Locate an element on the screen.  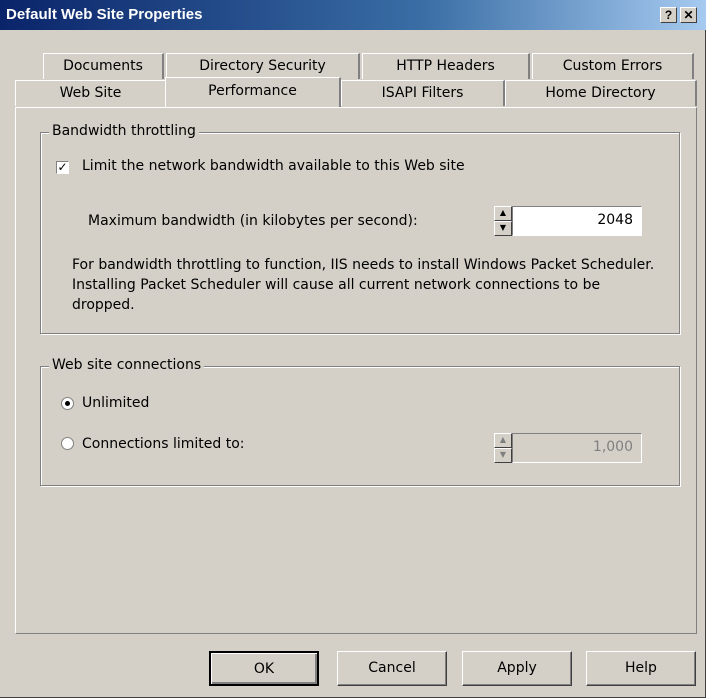
unlimited-label: Unlimited is located at coordinates (115, 403).